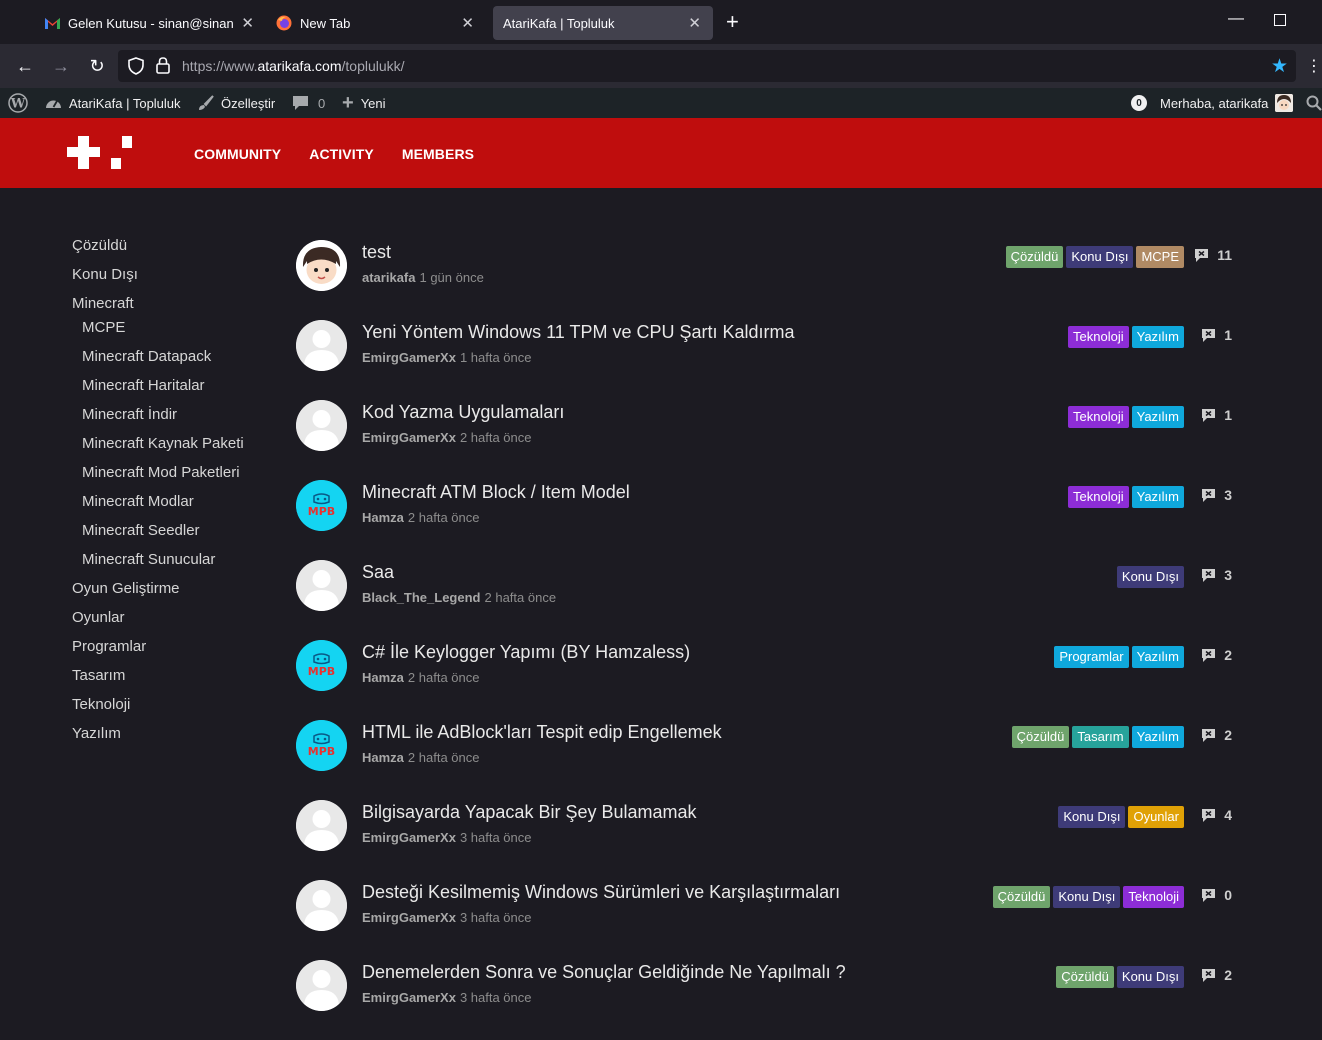 This screenshot has width=1322, height=1040. Describe the element at coordinates (1314, 66) in the screenshot. I see `menu-icon: ⋮` at that location.